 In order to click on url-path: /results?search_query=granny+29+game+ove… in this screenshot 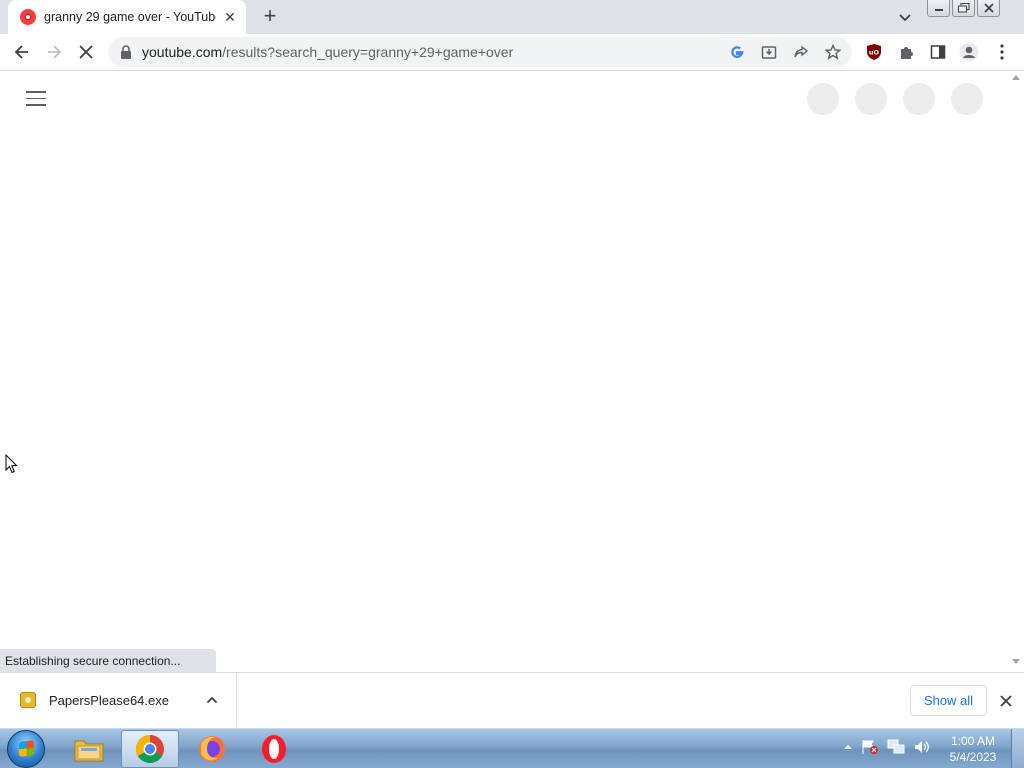, I will do `click(368, 52)`.